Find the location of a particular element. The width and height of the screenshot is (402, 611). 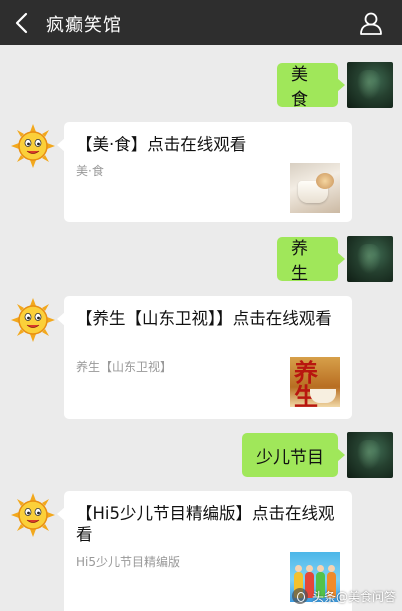

card-description: 美·食 is located at coordinates (90, 171).